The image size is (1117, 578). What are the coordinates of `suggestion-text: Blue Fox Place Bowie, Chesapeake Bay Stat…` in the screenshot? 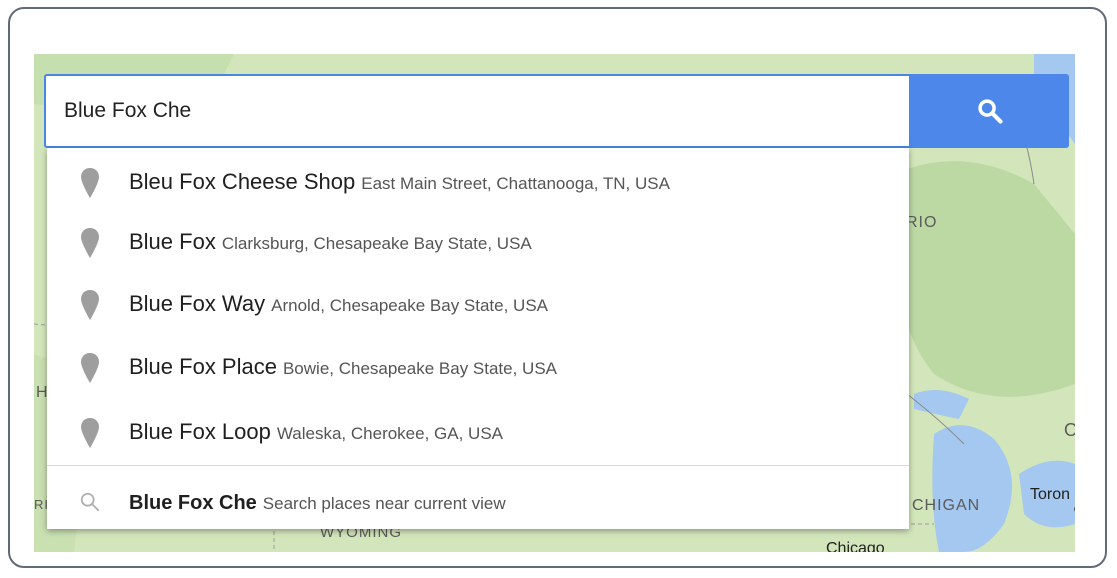 It's located at (343, 367).